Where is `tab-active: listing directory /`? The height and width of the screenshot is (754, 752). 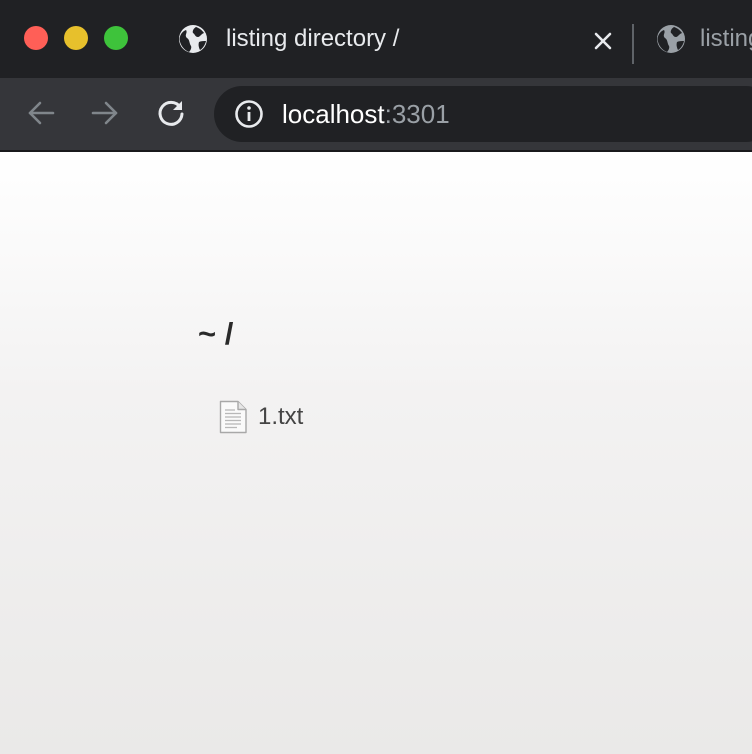 tab-active: listing directory / is located at coordinates (393, 39).